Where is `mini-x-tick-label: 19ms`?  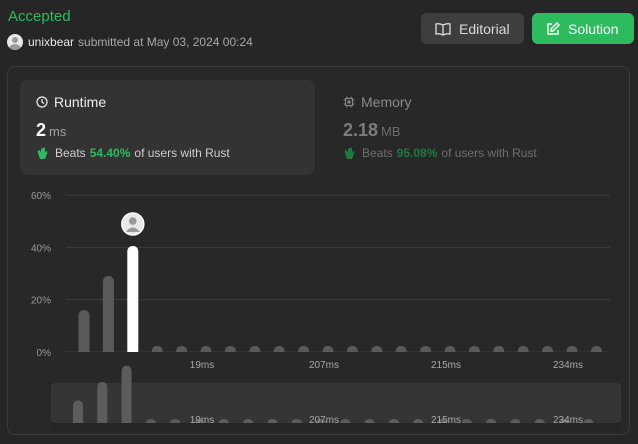
mini-x-tick-label: 19ms is located at coordinates (202, 420).